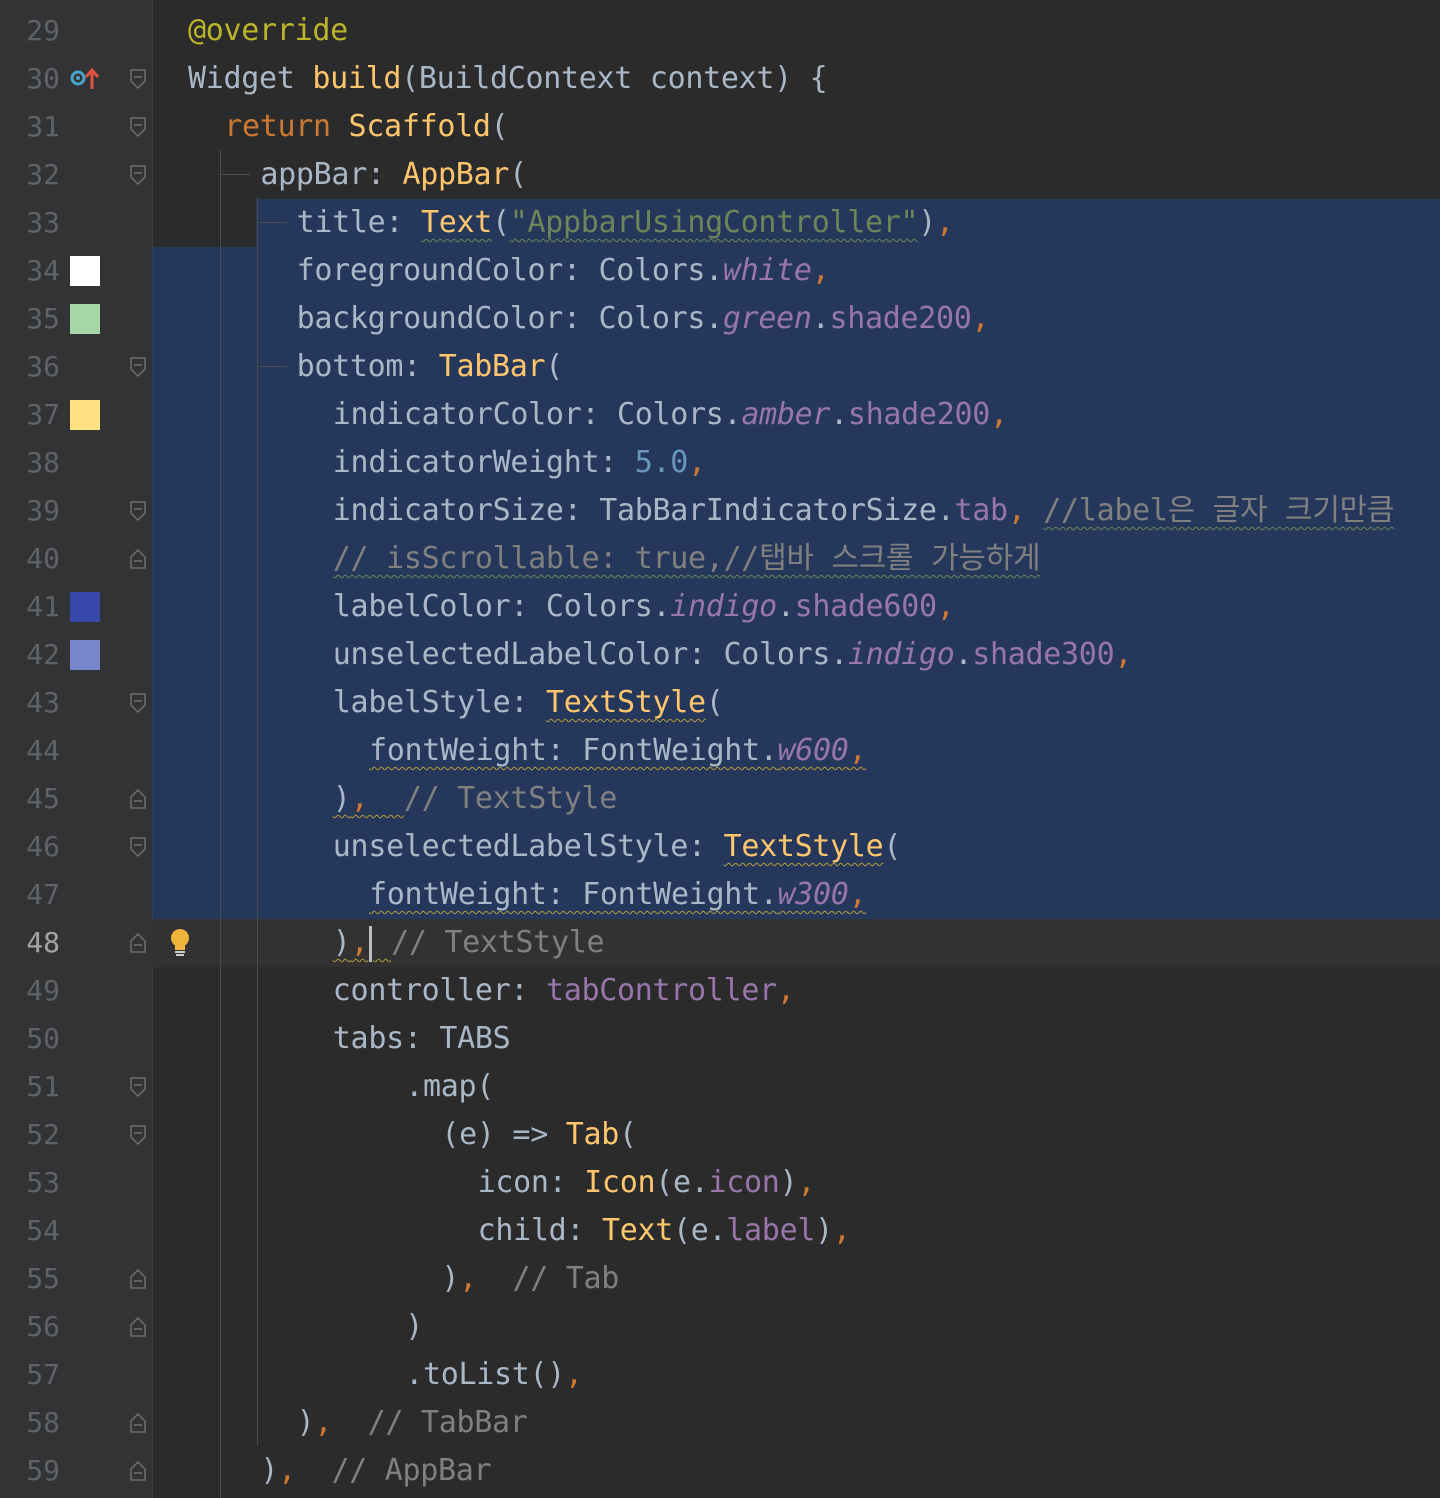 The image size is (1440, 1498). Describe the element at coordinates (1025, 510) in the screenshot. I see `code-token: ,` at that location.